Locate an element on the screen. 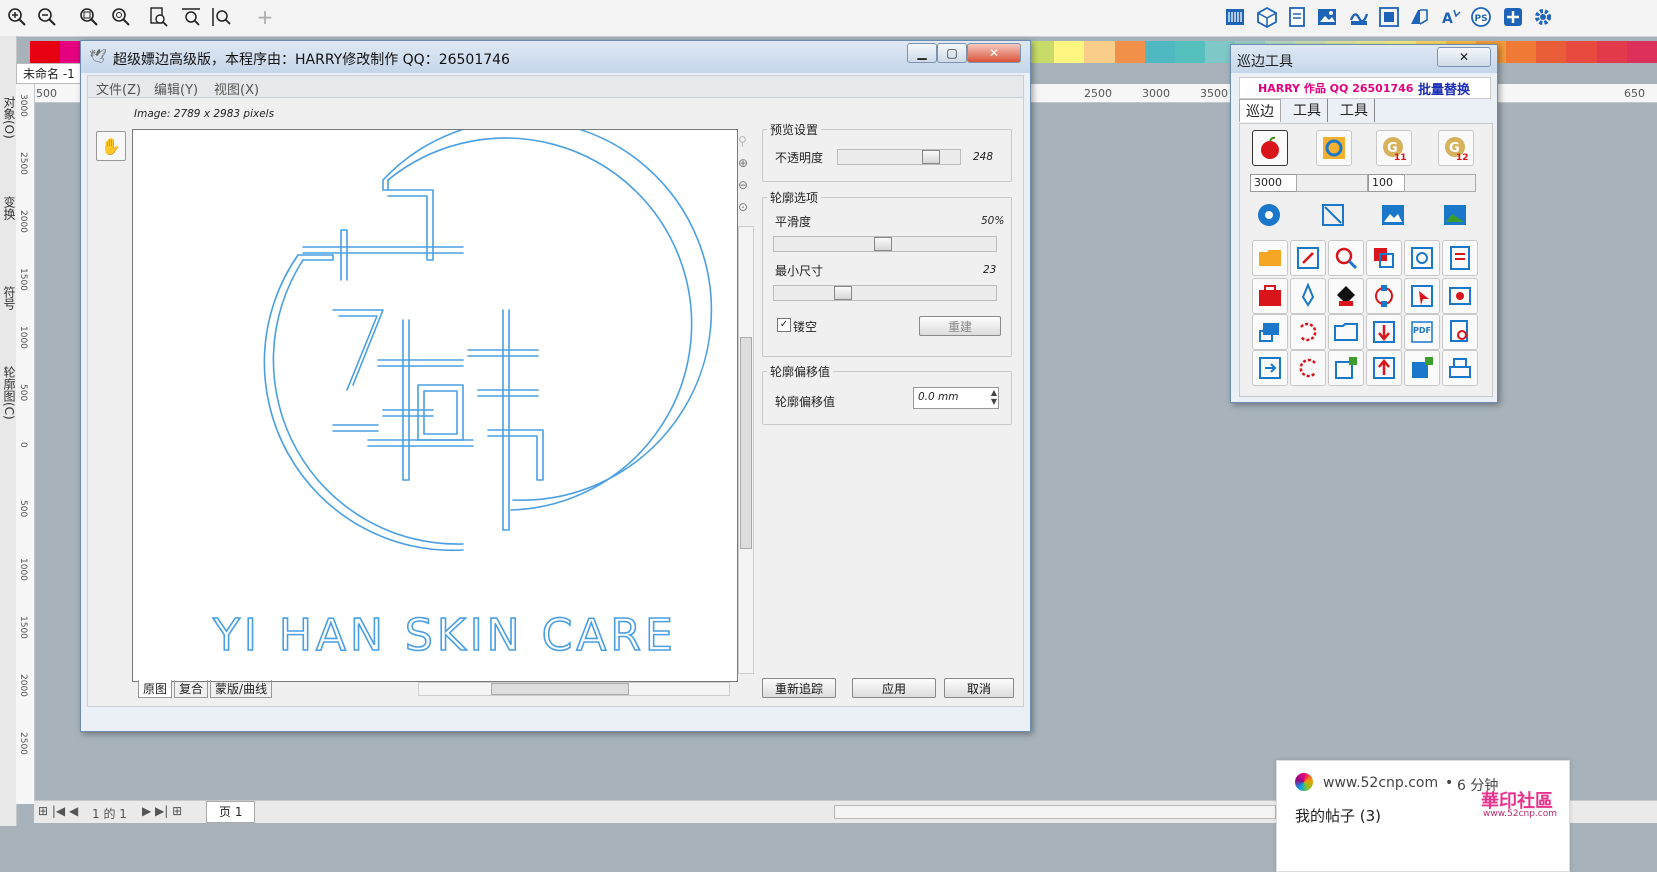  plus-icon is located at coordinates (1513, 17).